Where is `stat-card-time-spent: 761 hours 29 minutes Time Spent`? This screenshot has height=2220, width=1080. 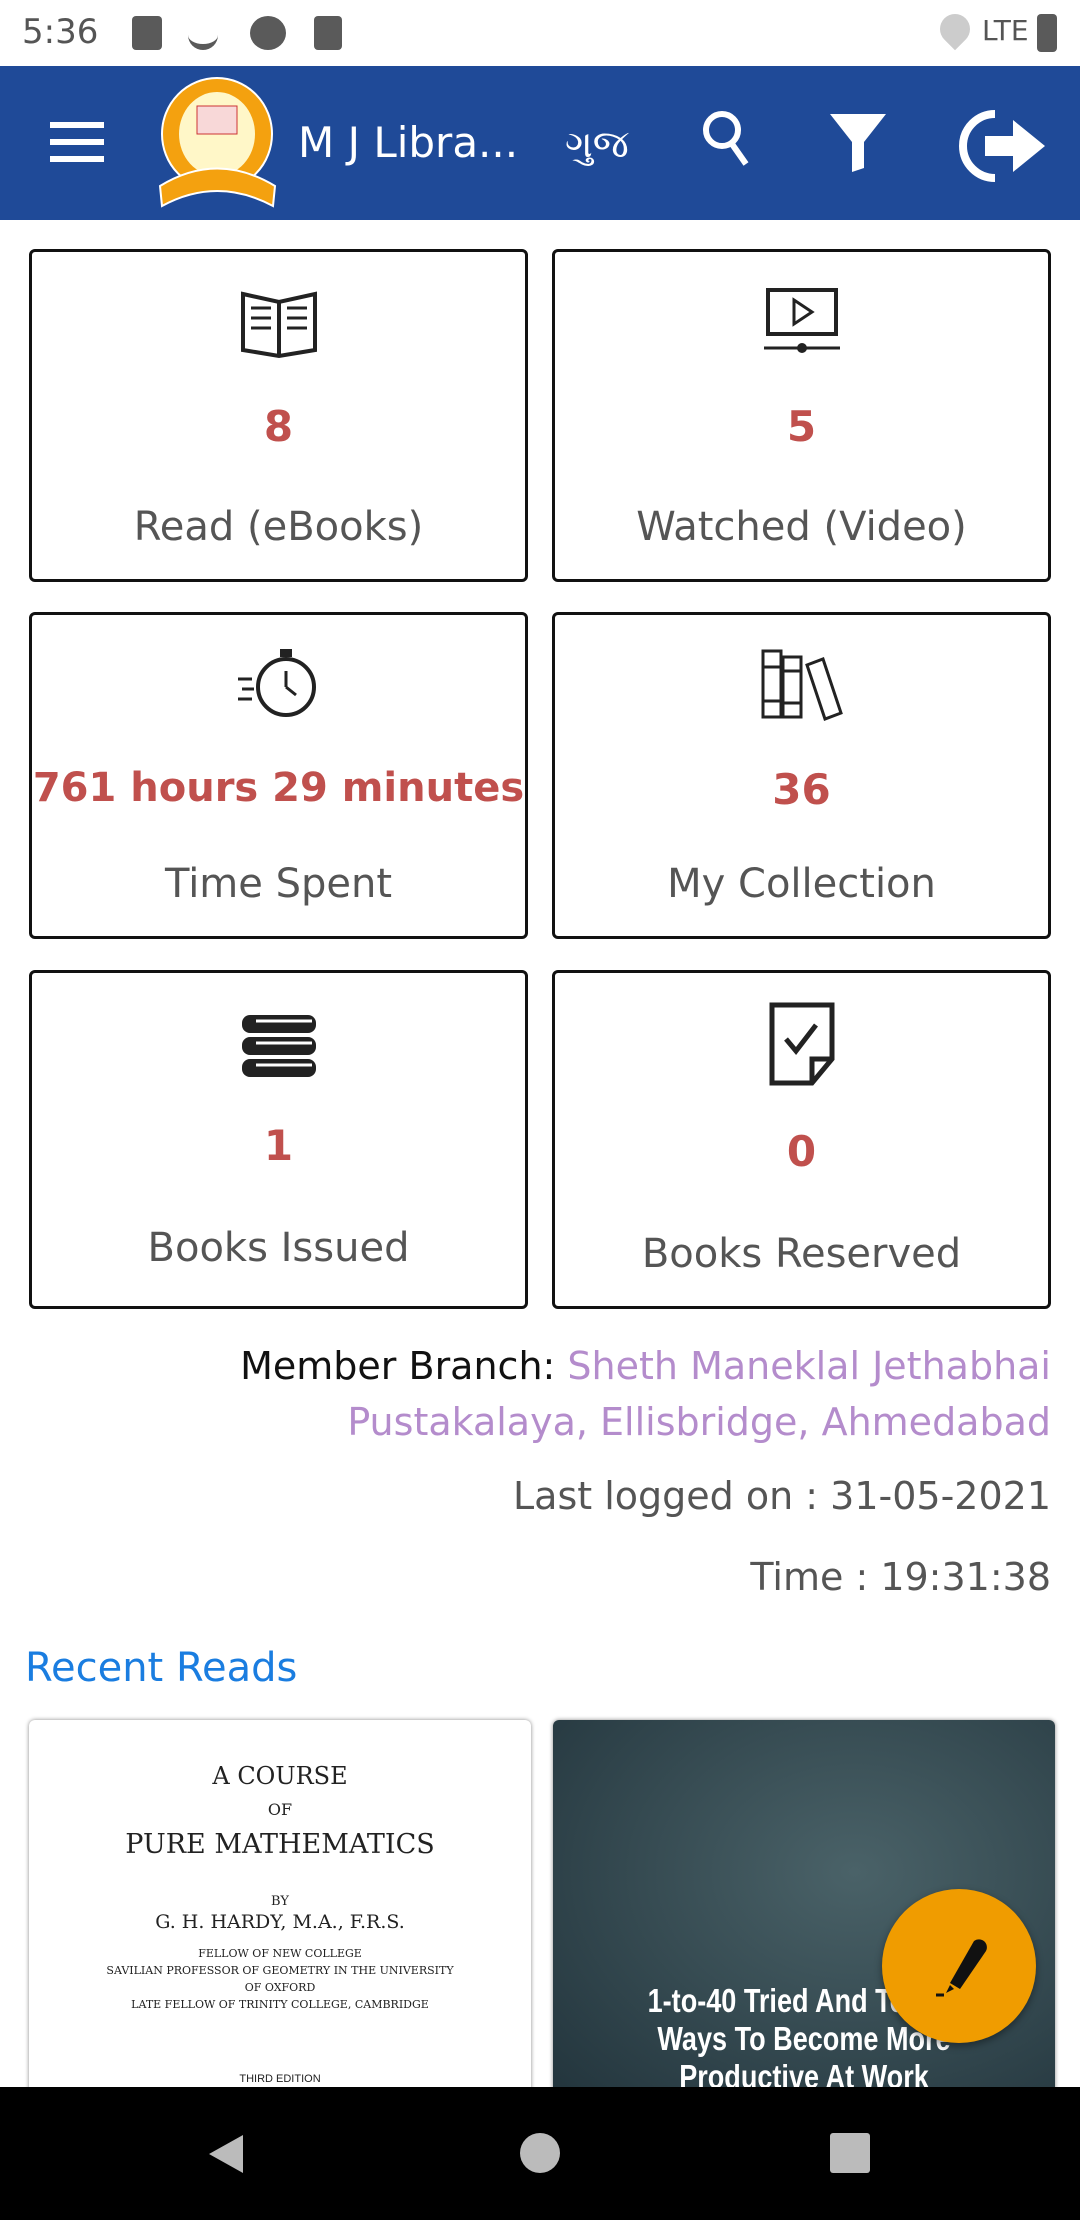 stat-card-time-spent: 761 hours 29 minutes Time Spent is located at coordinates (278, 775).